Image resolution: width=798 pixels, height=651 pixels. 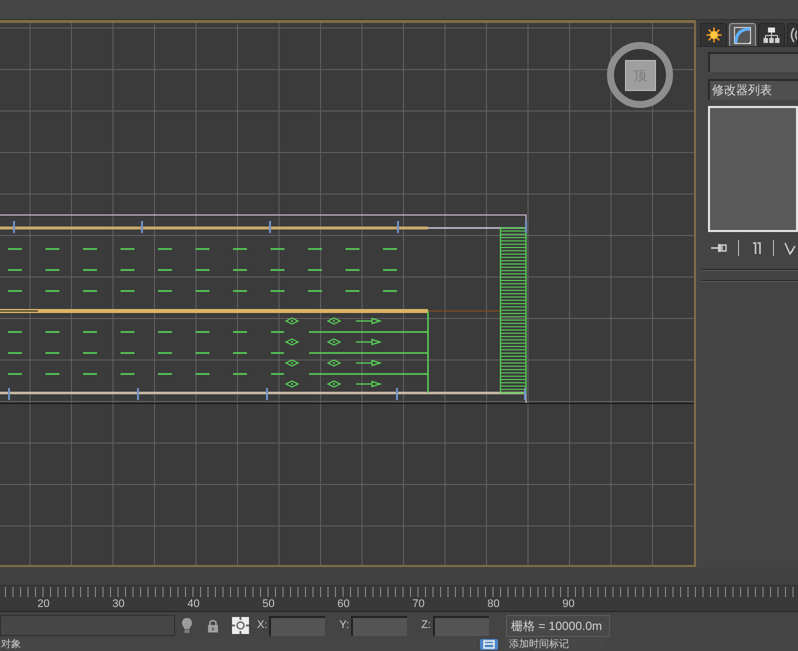 I want to click on tag-icon, so click(x=489, y=644).